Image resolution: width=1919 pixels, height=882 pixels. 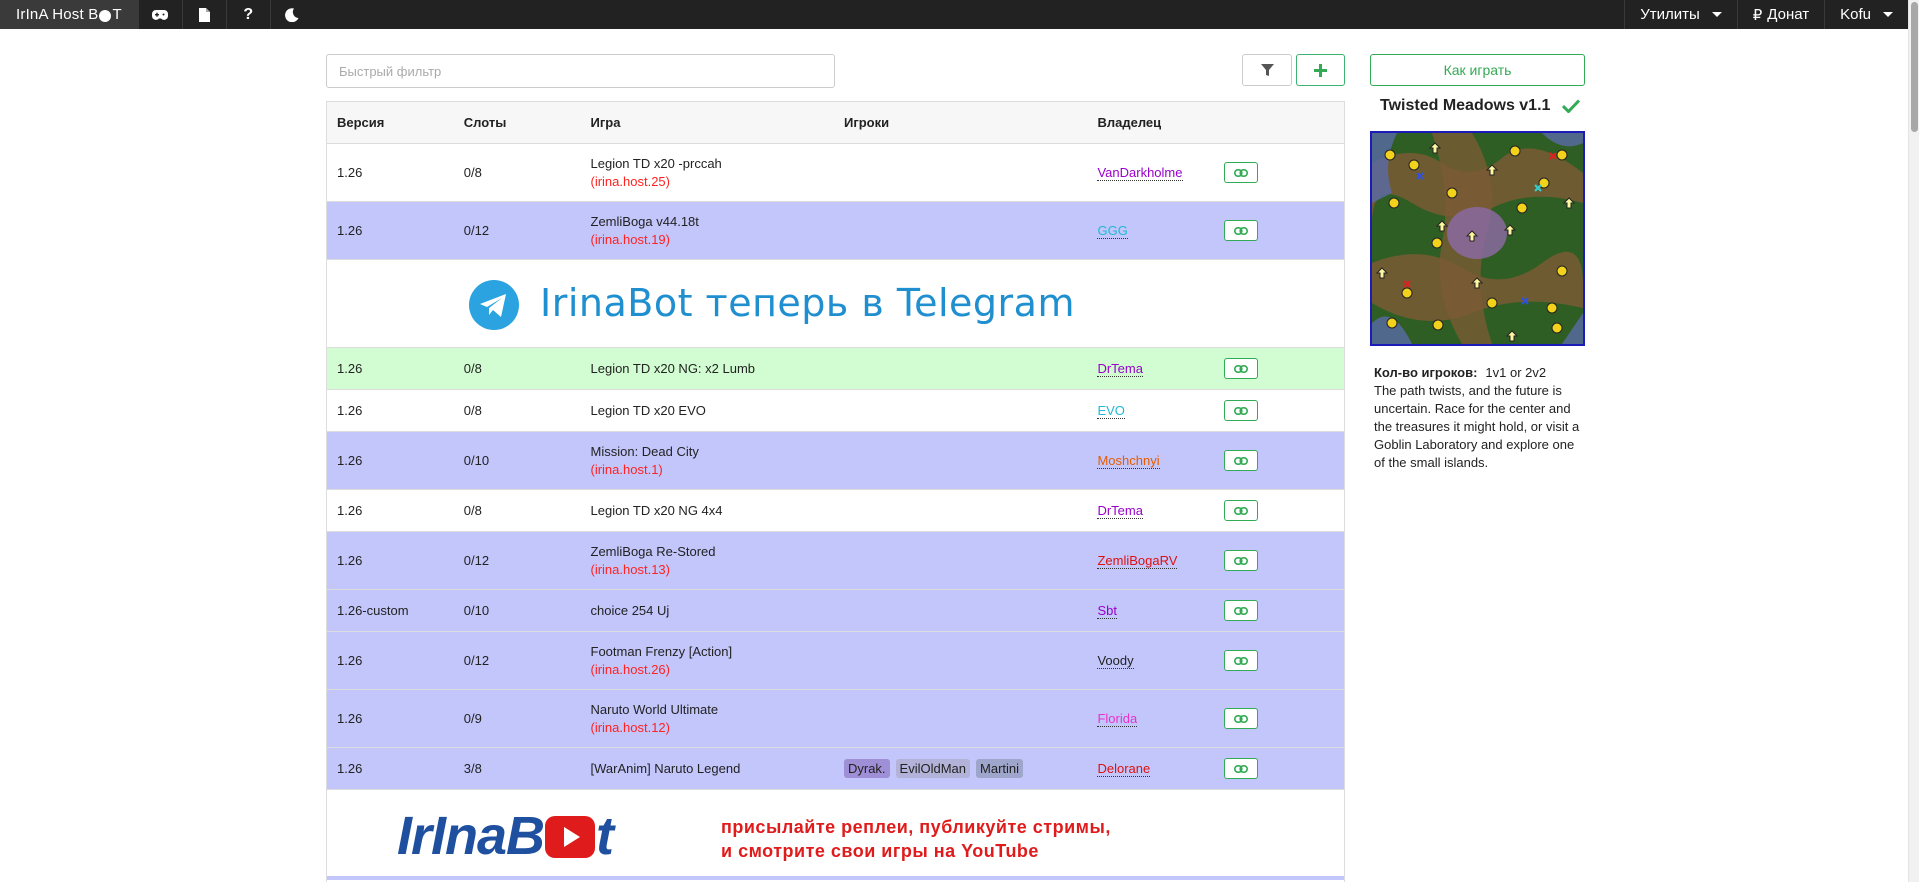 I want to click on table-row: 1.26-custom 0/10 choice 254 Uj Sbt, so click(x=835, y=611).